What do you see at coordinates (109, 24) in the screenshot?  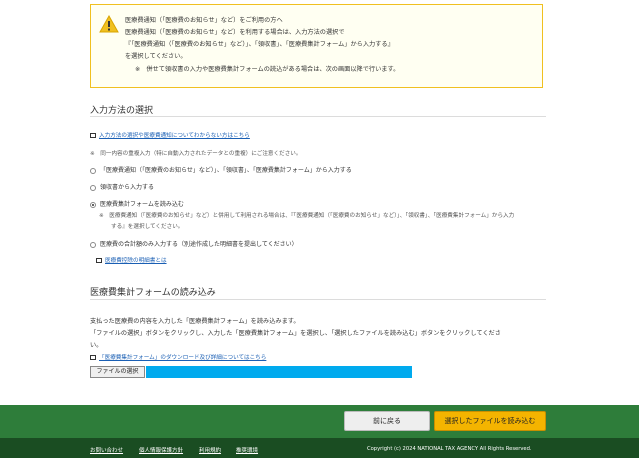 I see `warning-icon` at bounding box center [109, 24].